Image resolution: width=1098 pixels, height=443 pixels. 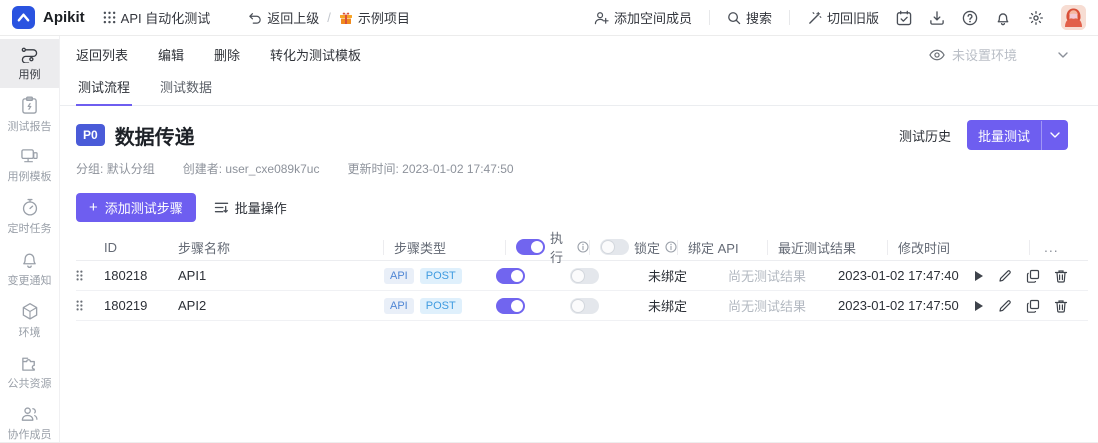 What do you see at coordinates (29, 63) in the screenshot?
I see `sidebar-item-use-cases: 用例` at bounding box center [29, 63].